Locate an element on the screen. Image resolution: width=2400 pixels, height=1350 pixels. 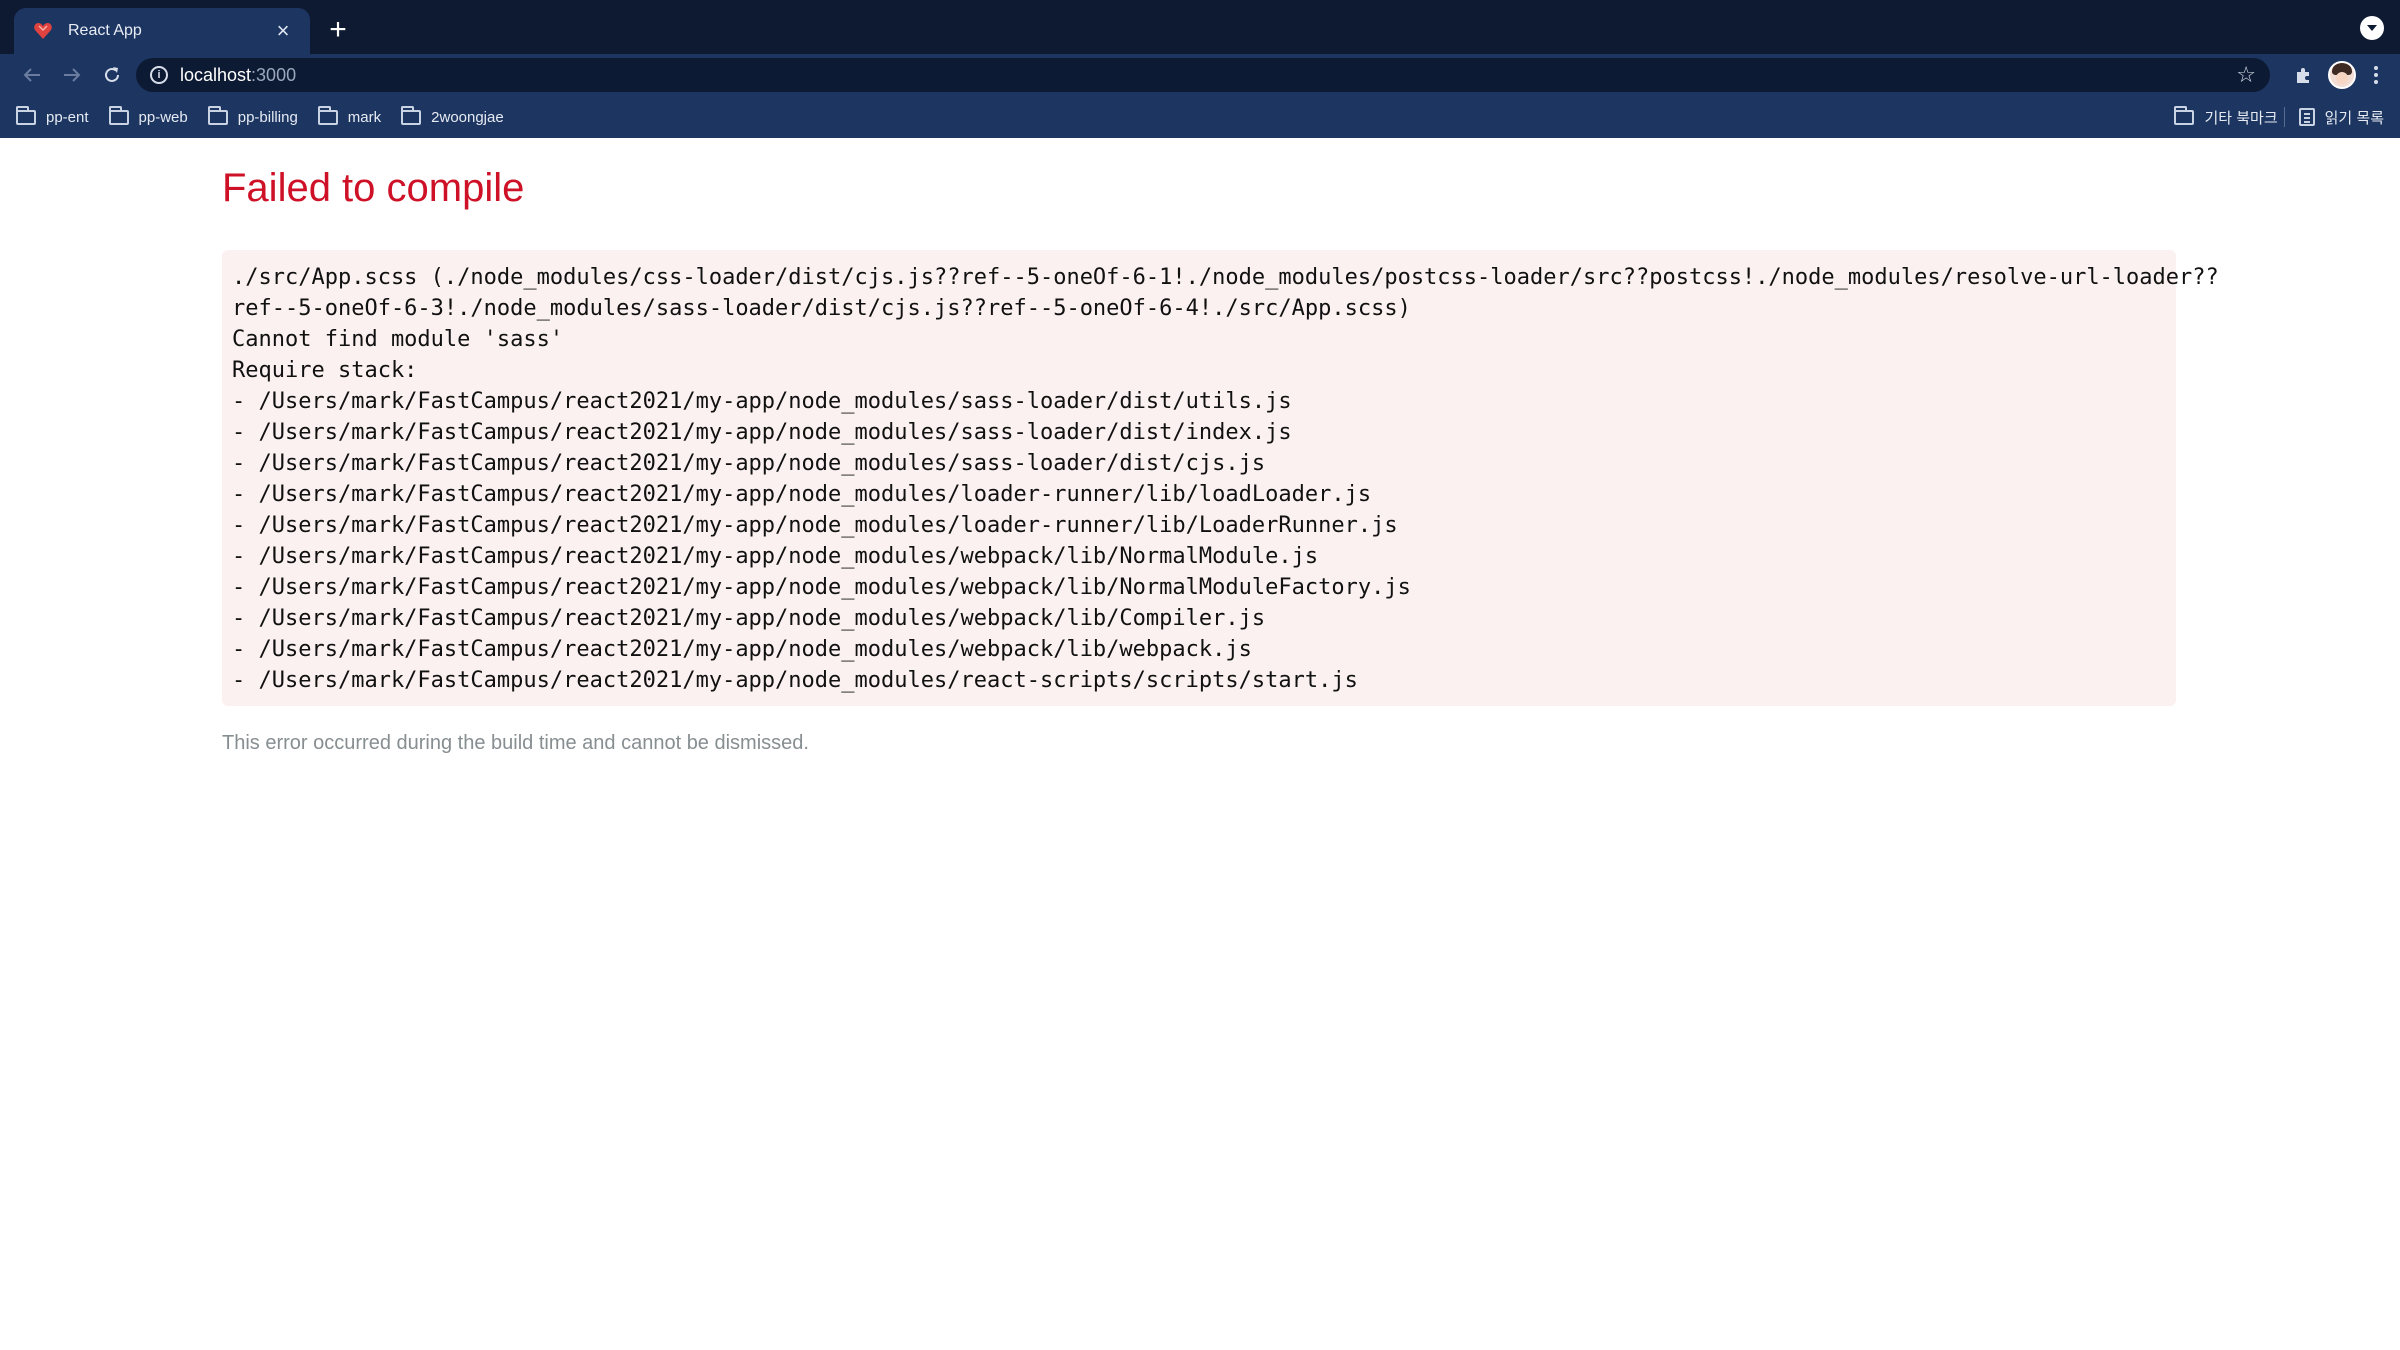
browser-toolbar: i localhost:3000 ☆ is located at coordinates (1200, 75).